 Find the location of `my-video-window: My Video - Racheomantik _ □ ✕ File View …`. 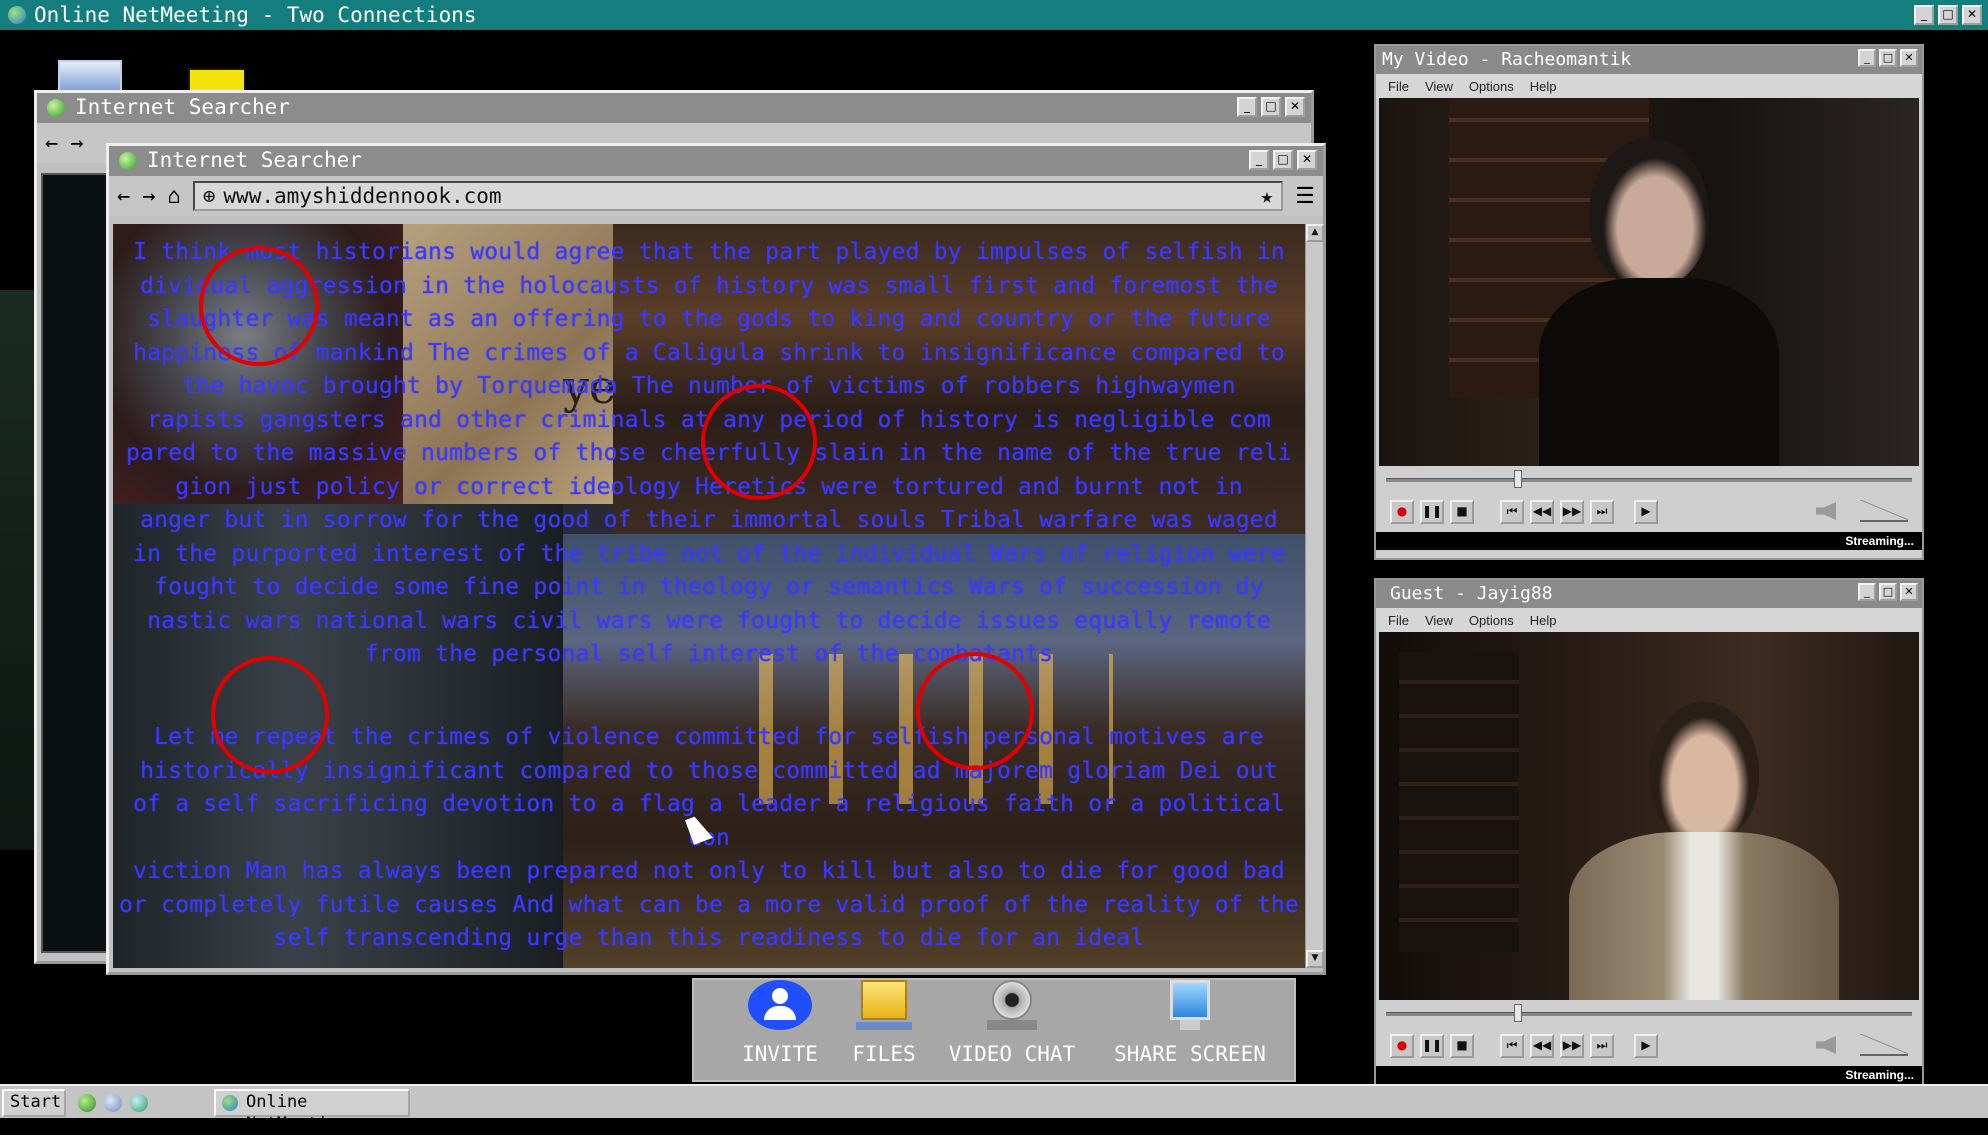

my-video-window: My Video - Racheomantik _ □ ✕ File View … is located at coordinates (1649, 302).